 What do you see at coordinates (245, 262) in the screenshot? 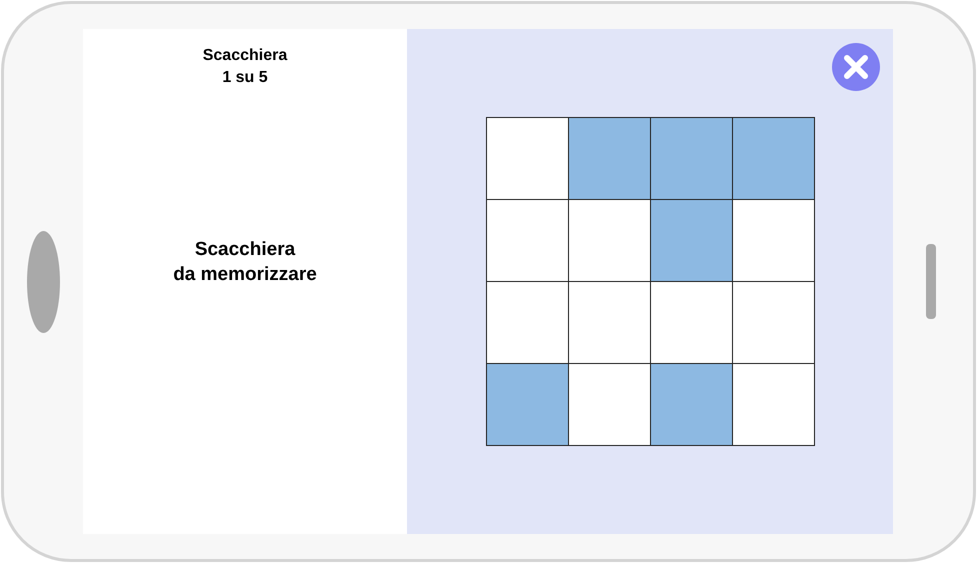
I see `instruction-text: Scacchiera da memorizzare` at bounding box center [245, 262].